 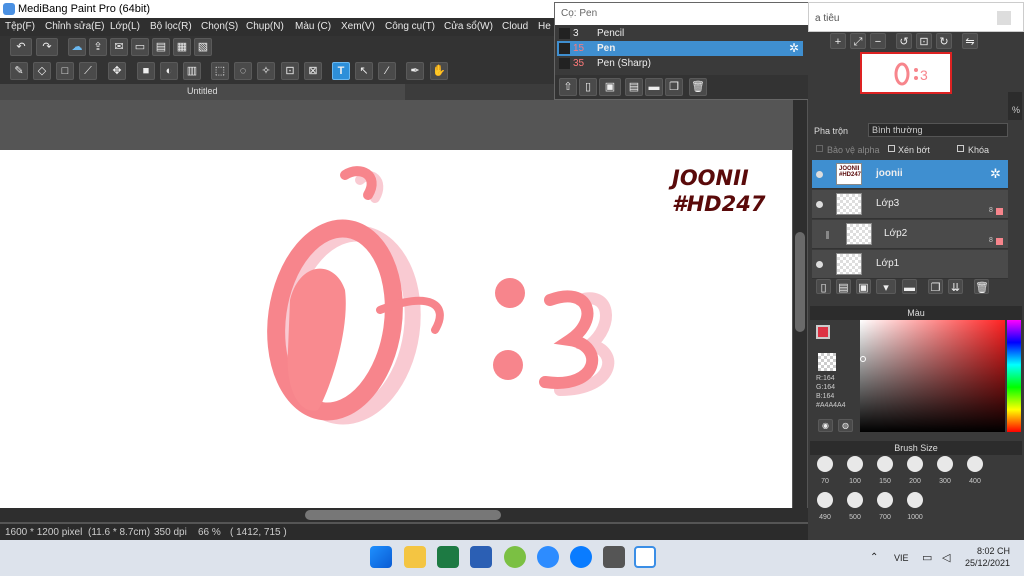 I want to click on brush-item-pencil: 3 Pencil, so click(x=680, y=33).